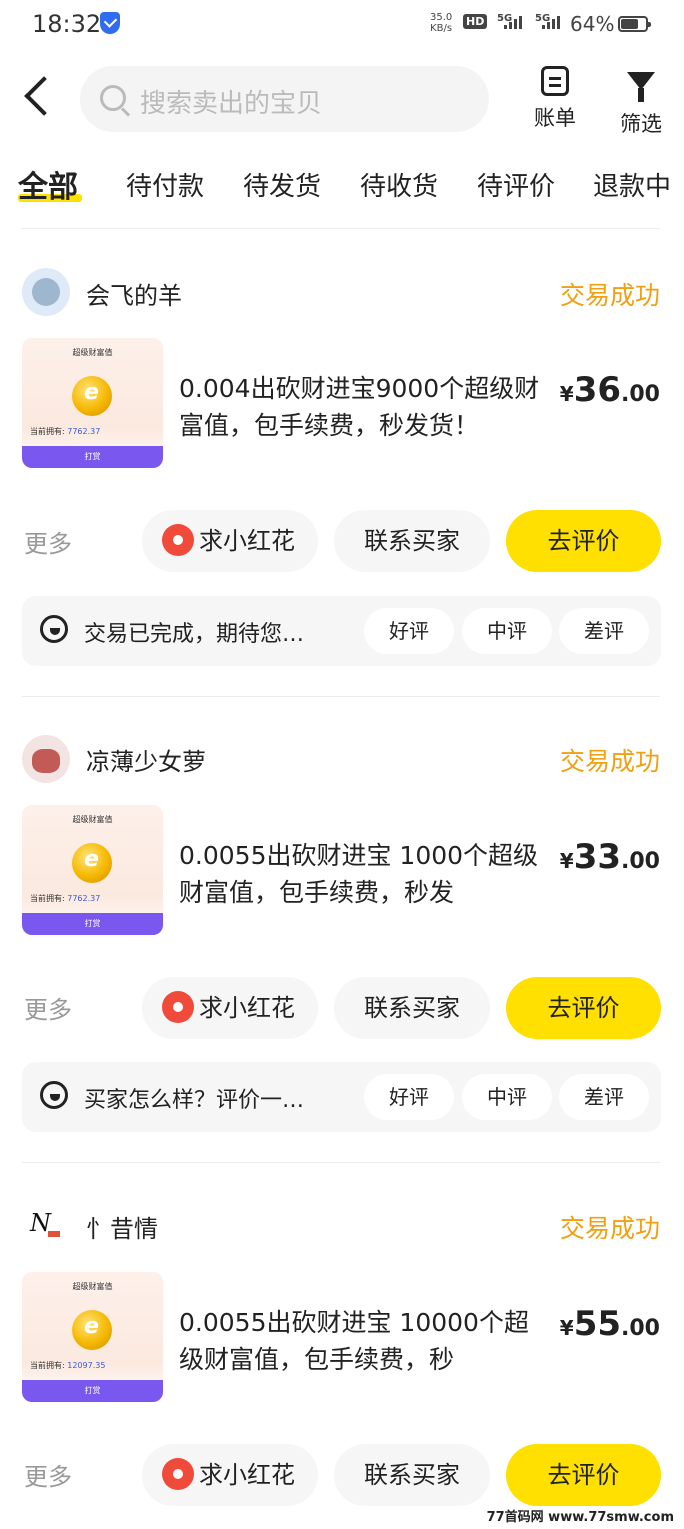 This screenshot has height=1529, width=684. What do you see at coordinates (134, 293) in the screenshot?
I see `seller-name: 会飞的羊` at bounding box center [134, 293].